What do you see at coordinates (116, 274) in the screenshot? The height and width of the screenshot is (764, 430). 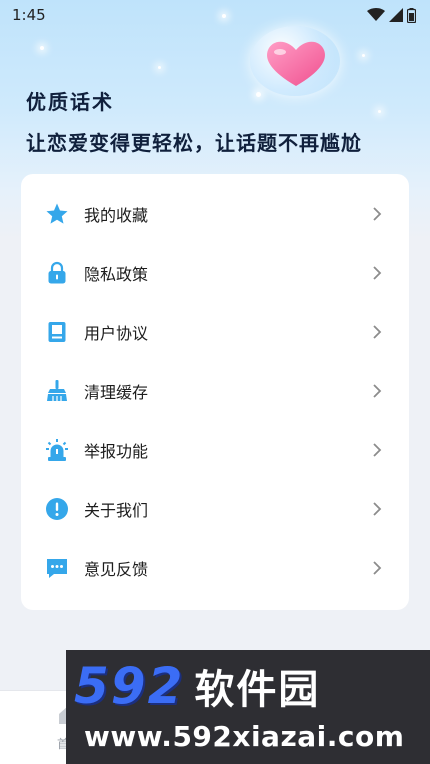 I see `menu-item-label: 隐私政策` at bounding box center [116, 274].